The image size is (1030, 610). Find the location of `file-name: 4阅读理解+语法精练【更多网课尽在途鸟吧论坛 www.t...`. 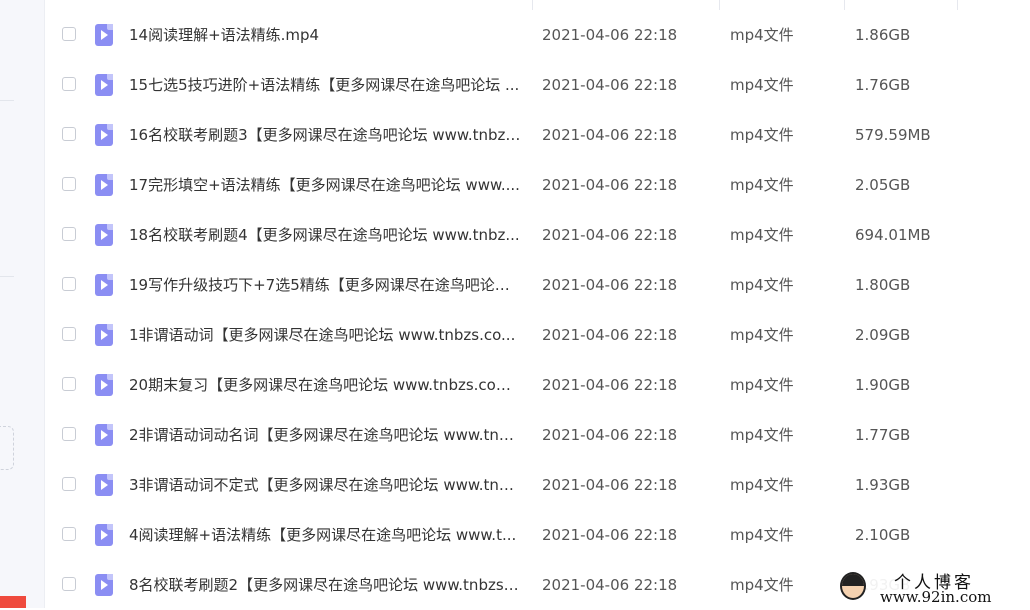

file-name: 4阅读理解+语法精练【更多网课尽在途鸟吧论坛 www.t... is located at coordinates (325, 535).